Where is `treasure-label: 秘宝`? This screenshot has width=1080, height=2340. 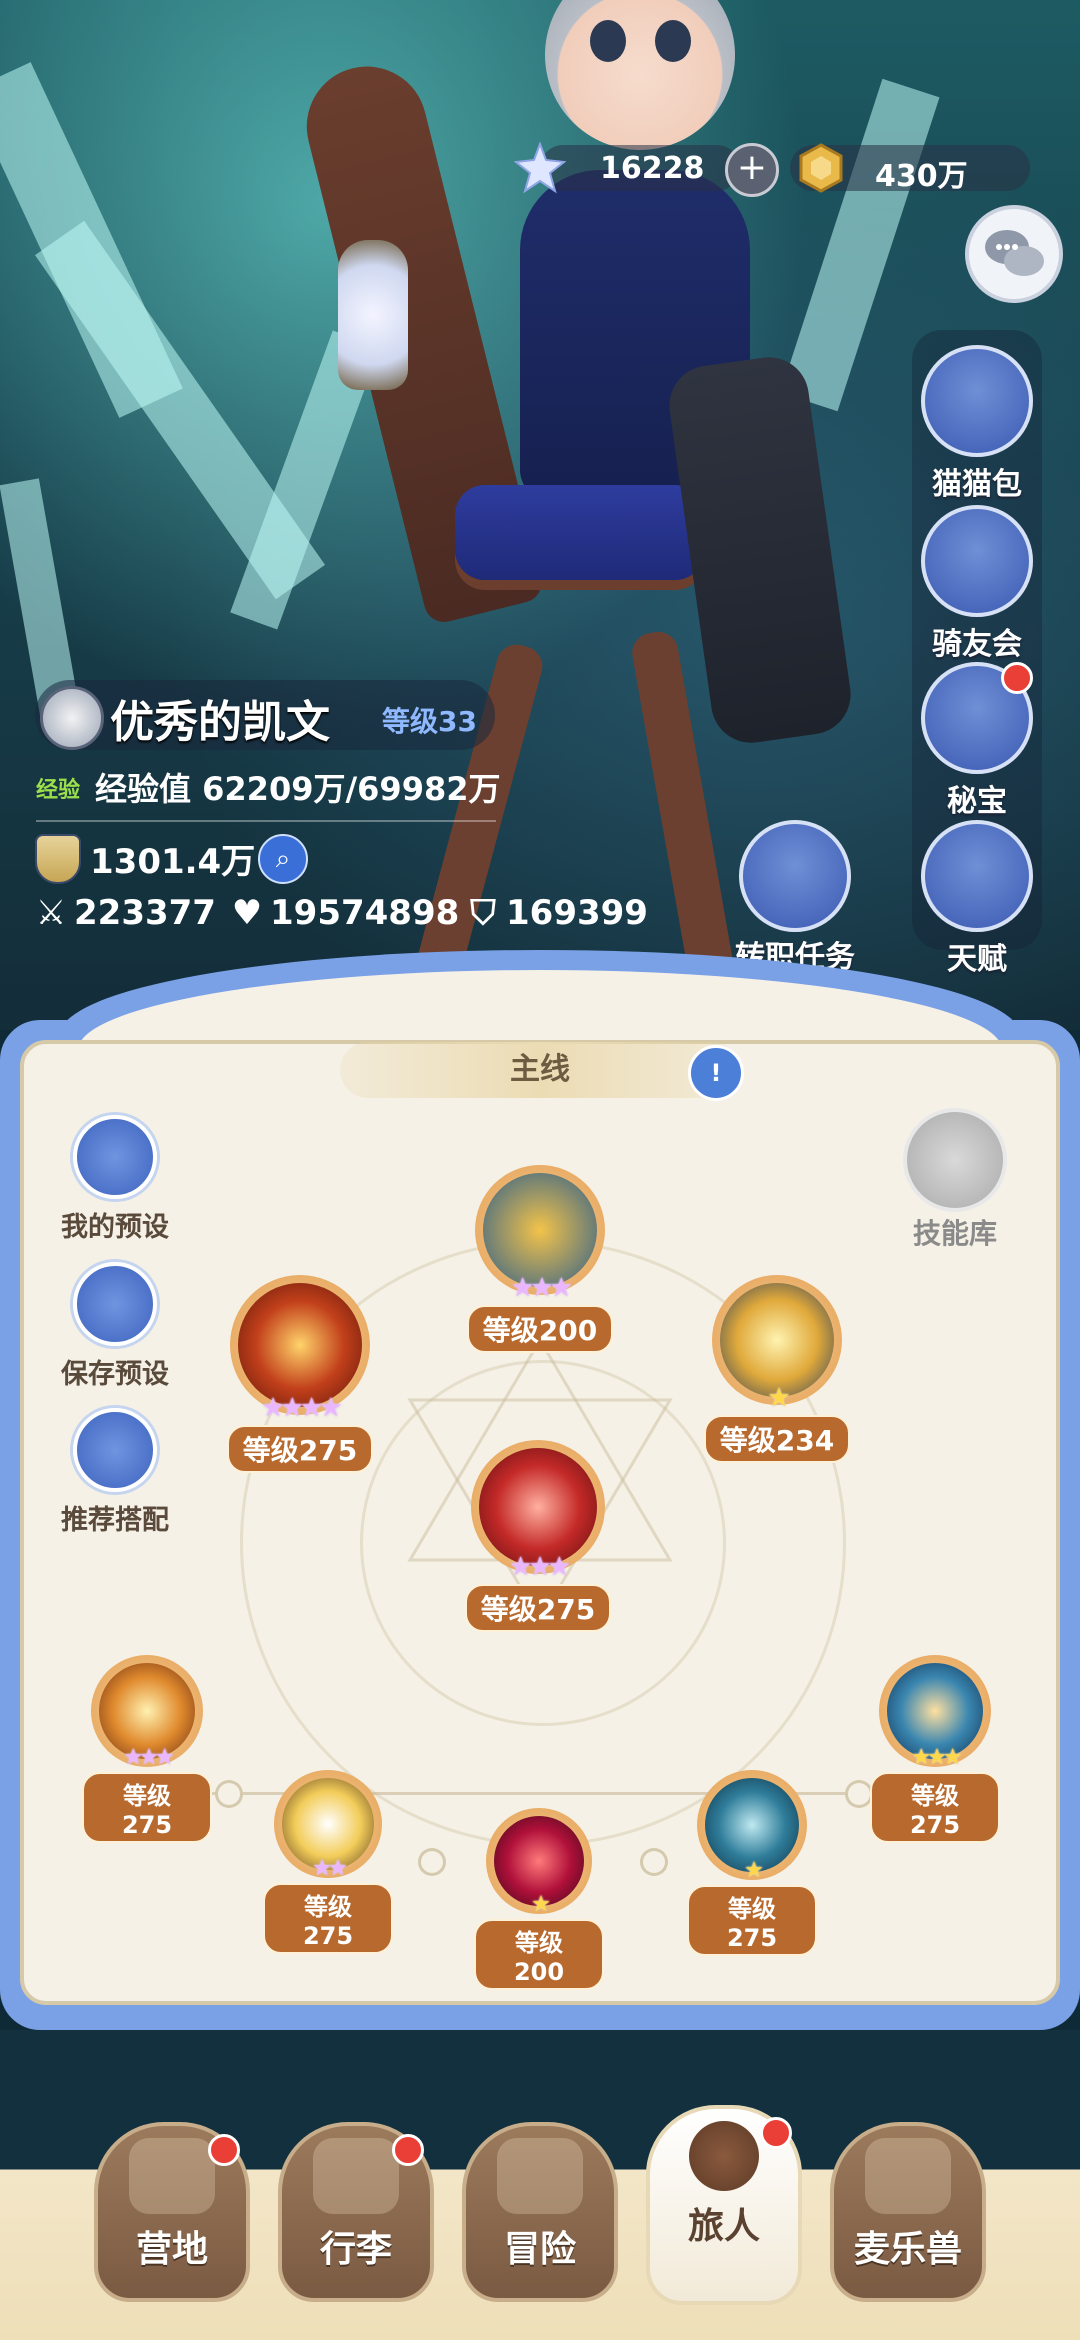
treasure-label: 秘宝 is located at coordinates (977, 801).